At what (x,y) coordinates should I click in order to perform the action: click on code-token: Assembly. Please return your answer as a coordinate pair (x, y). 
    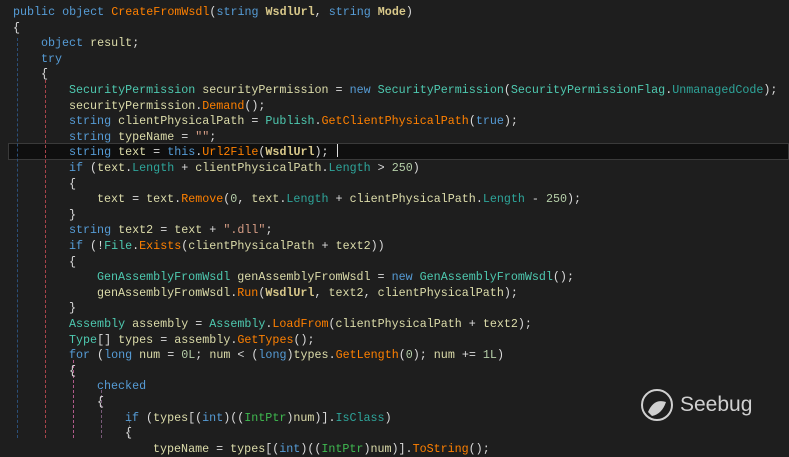
    Looking at the image, I should click on (97, 324).